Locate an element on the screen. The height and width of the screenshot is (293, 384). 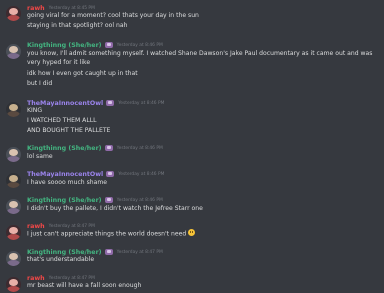
timestamp: Yesterday at 8:45 PM is located at coordinates (71, 8).